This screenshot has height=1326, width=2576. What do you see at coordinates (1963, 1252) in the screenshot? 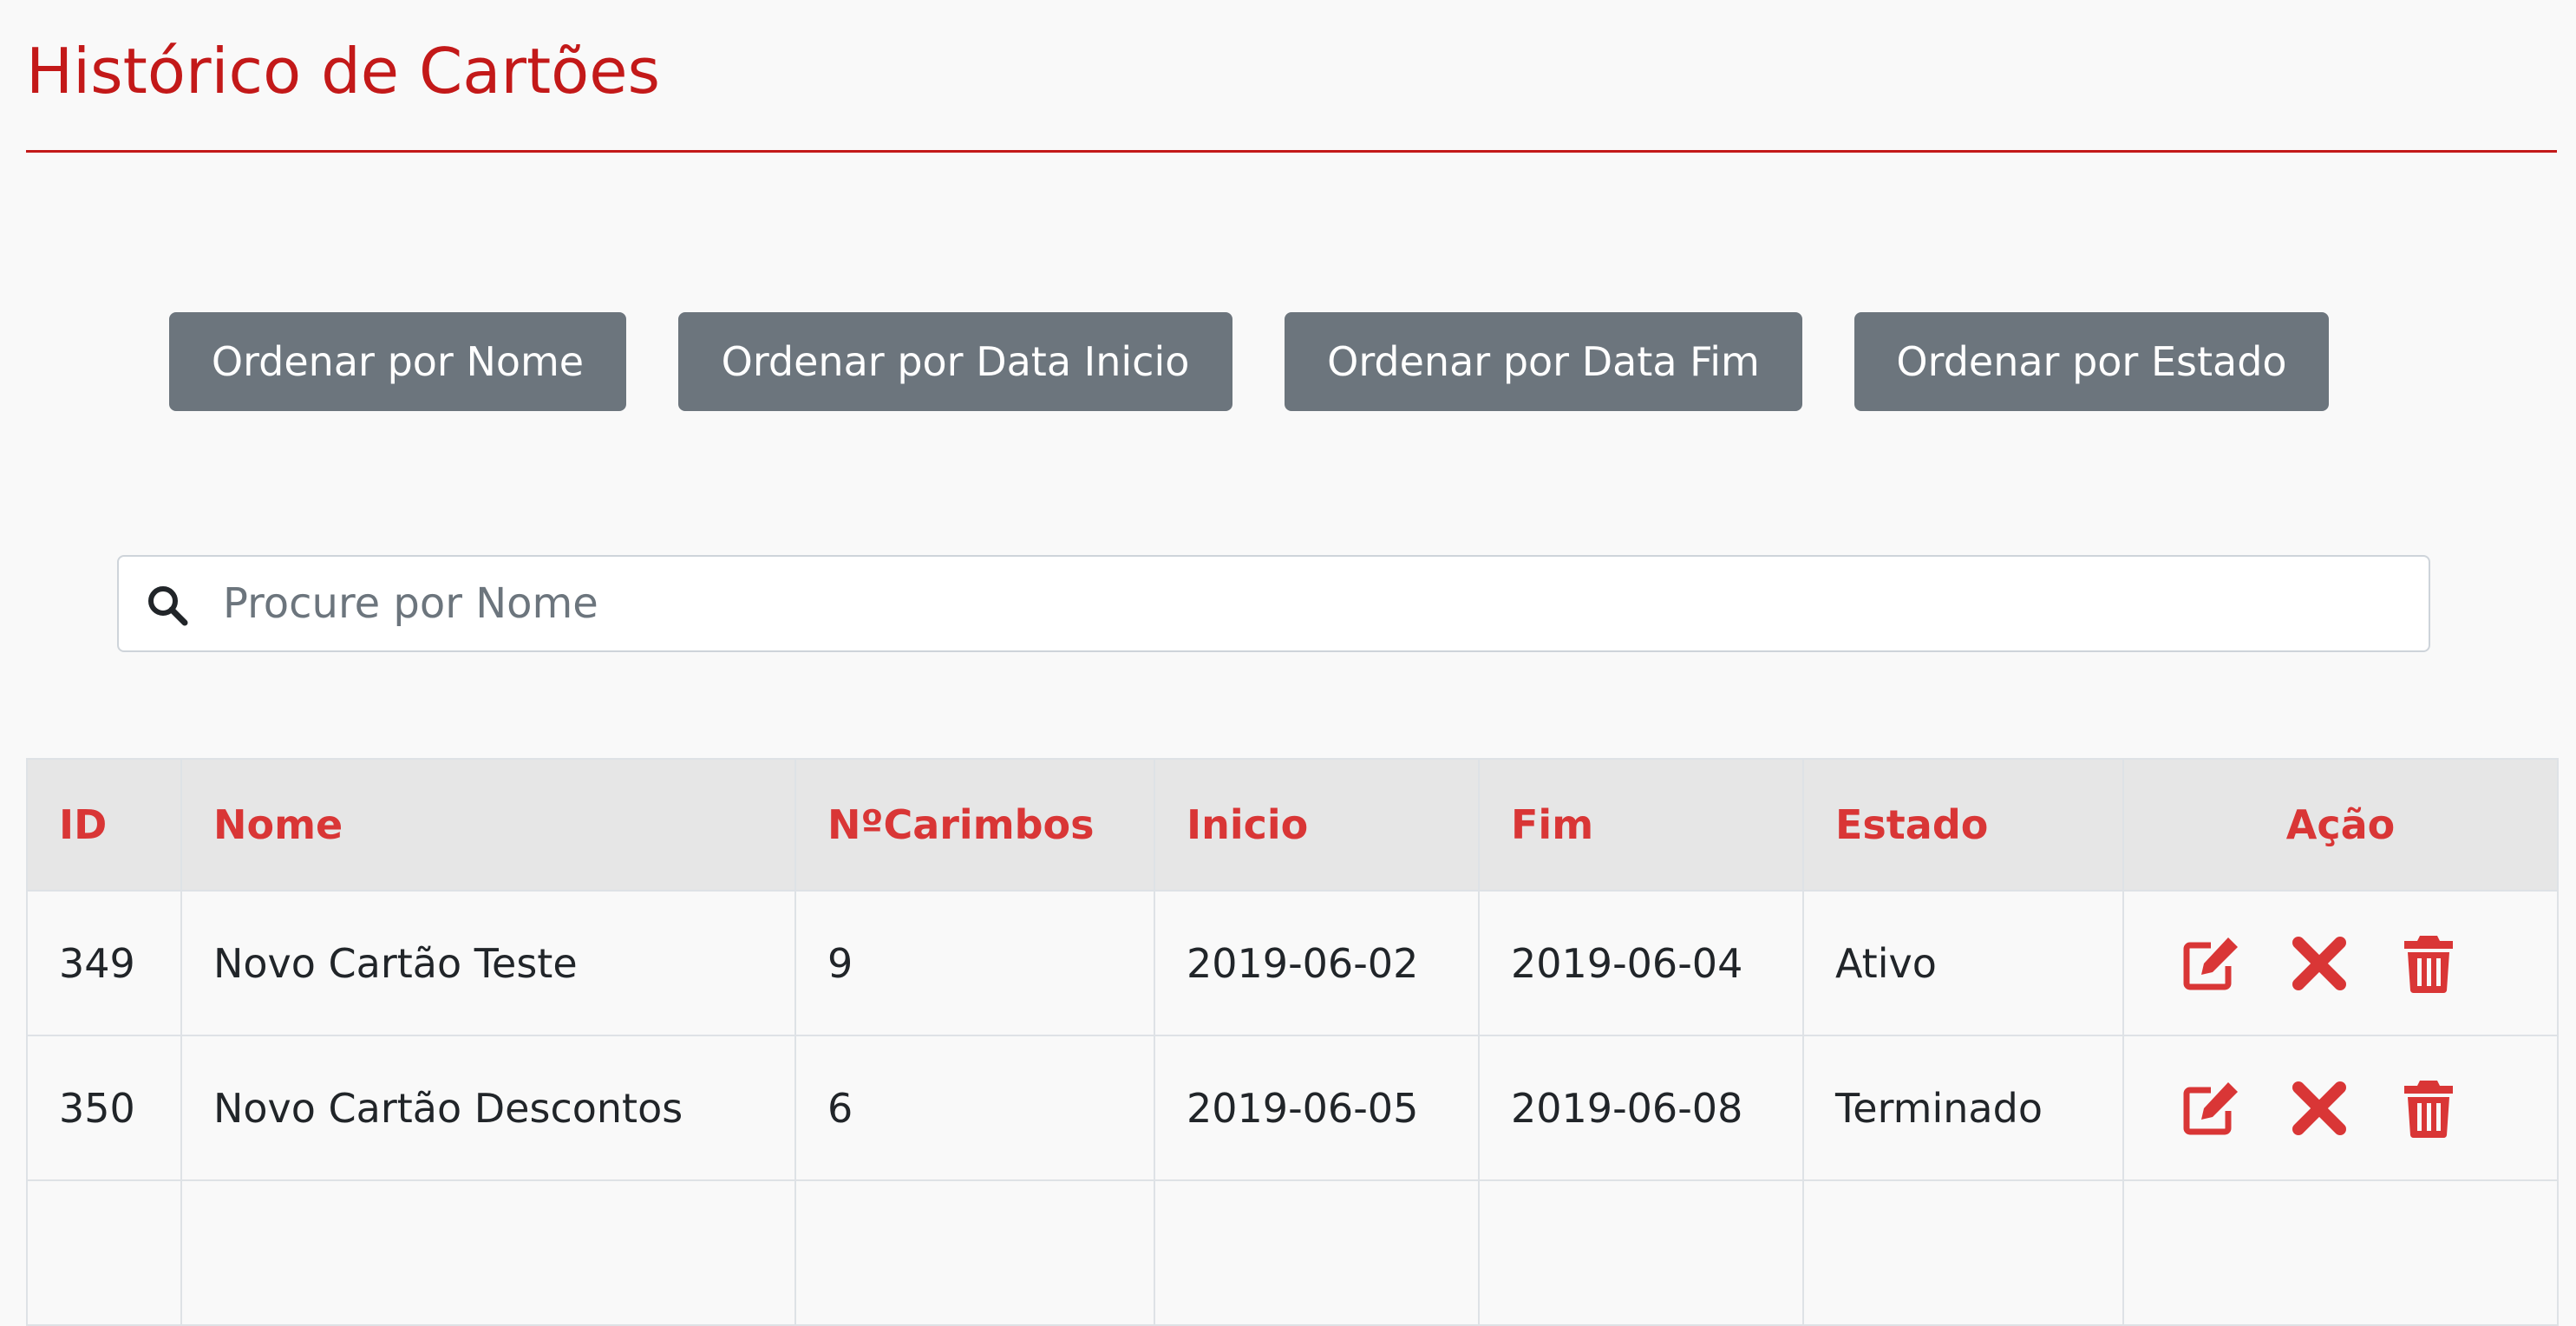
I see `cell-estado` at bounding box center [1963, 1252].